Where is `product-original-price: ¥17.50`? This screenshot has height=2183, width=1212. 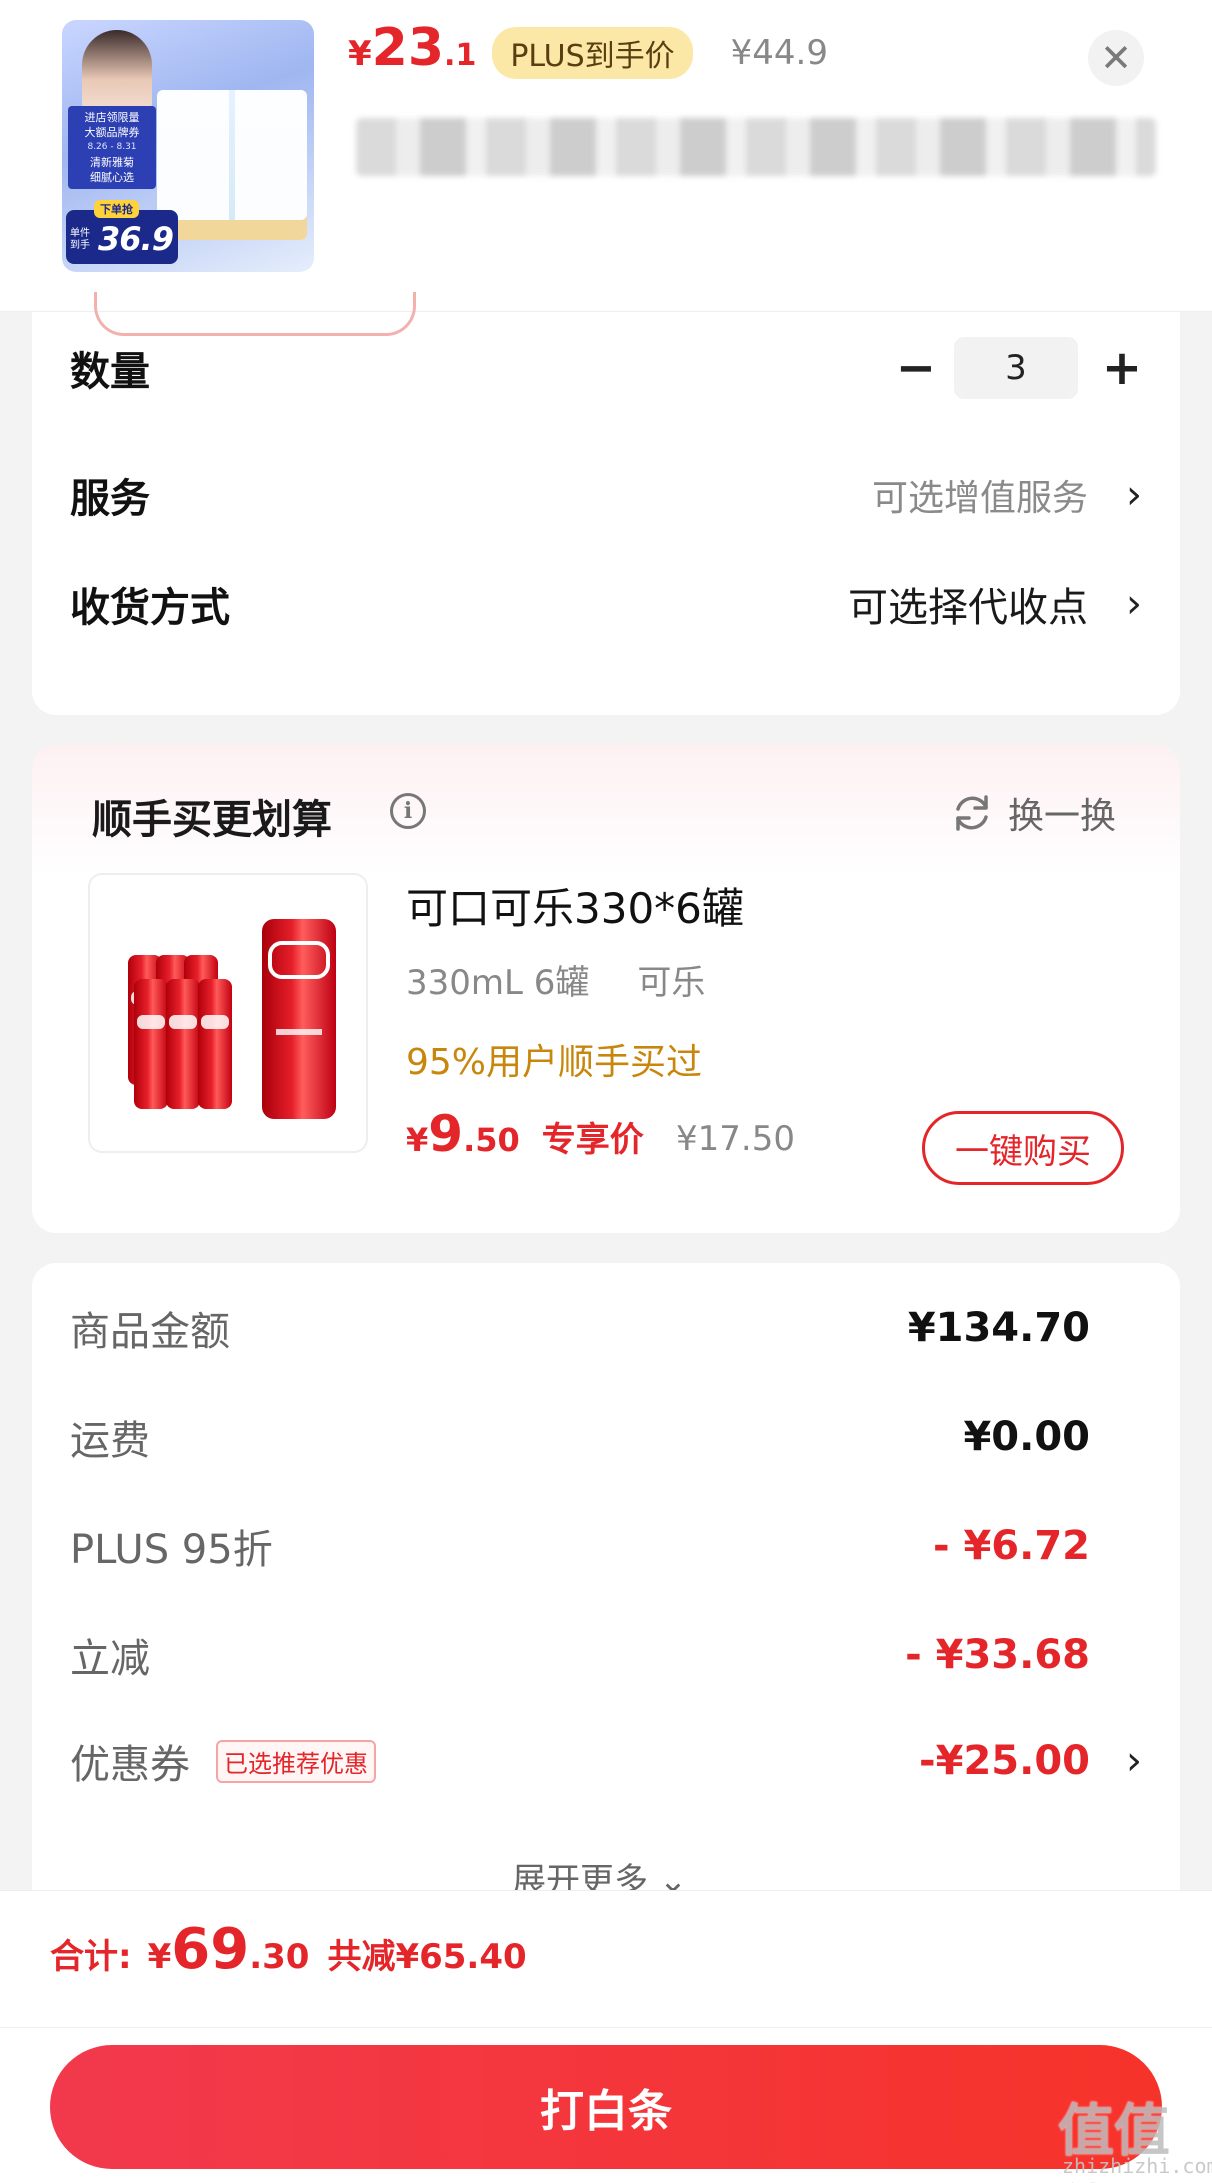
product-original-price: ¥17.50 is located at coordinates (735, 1139).